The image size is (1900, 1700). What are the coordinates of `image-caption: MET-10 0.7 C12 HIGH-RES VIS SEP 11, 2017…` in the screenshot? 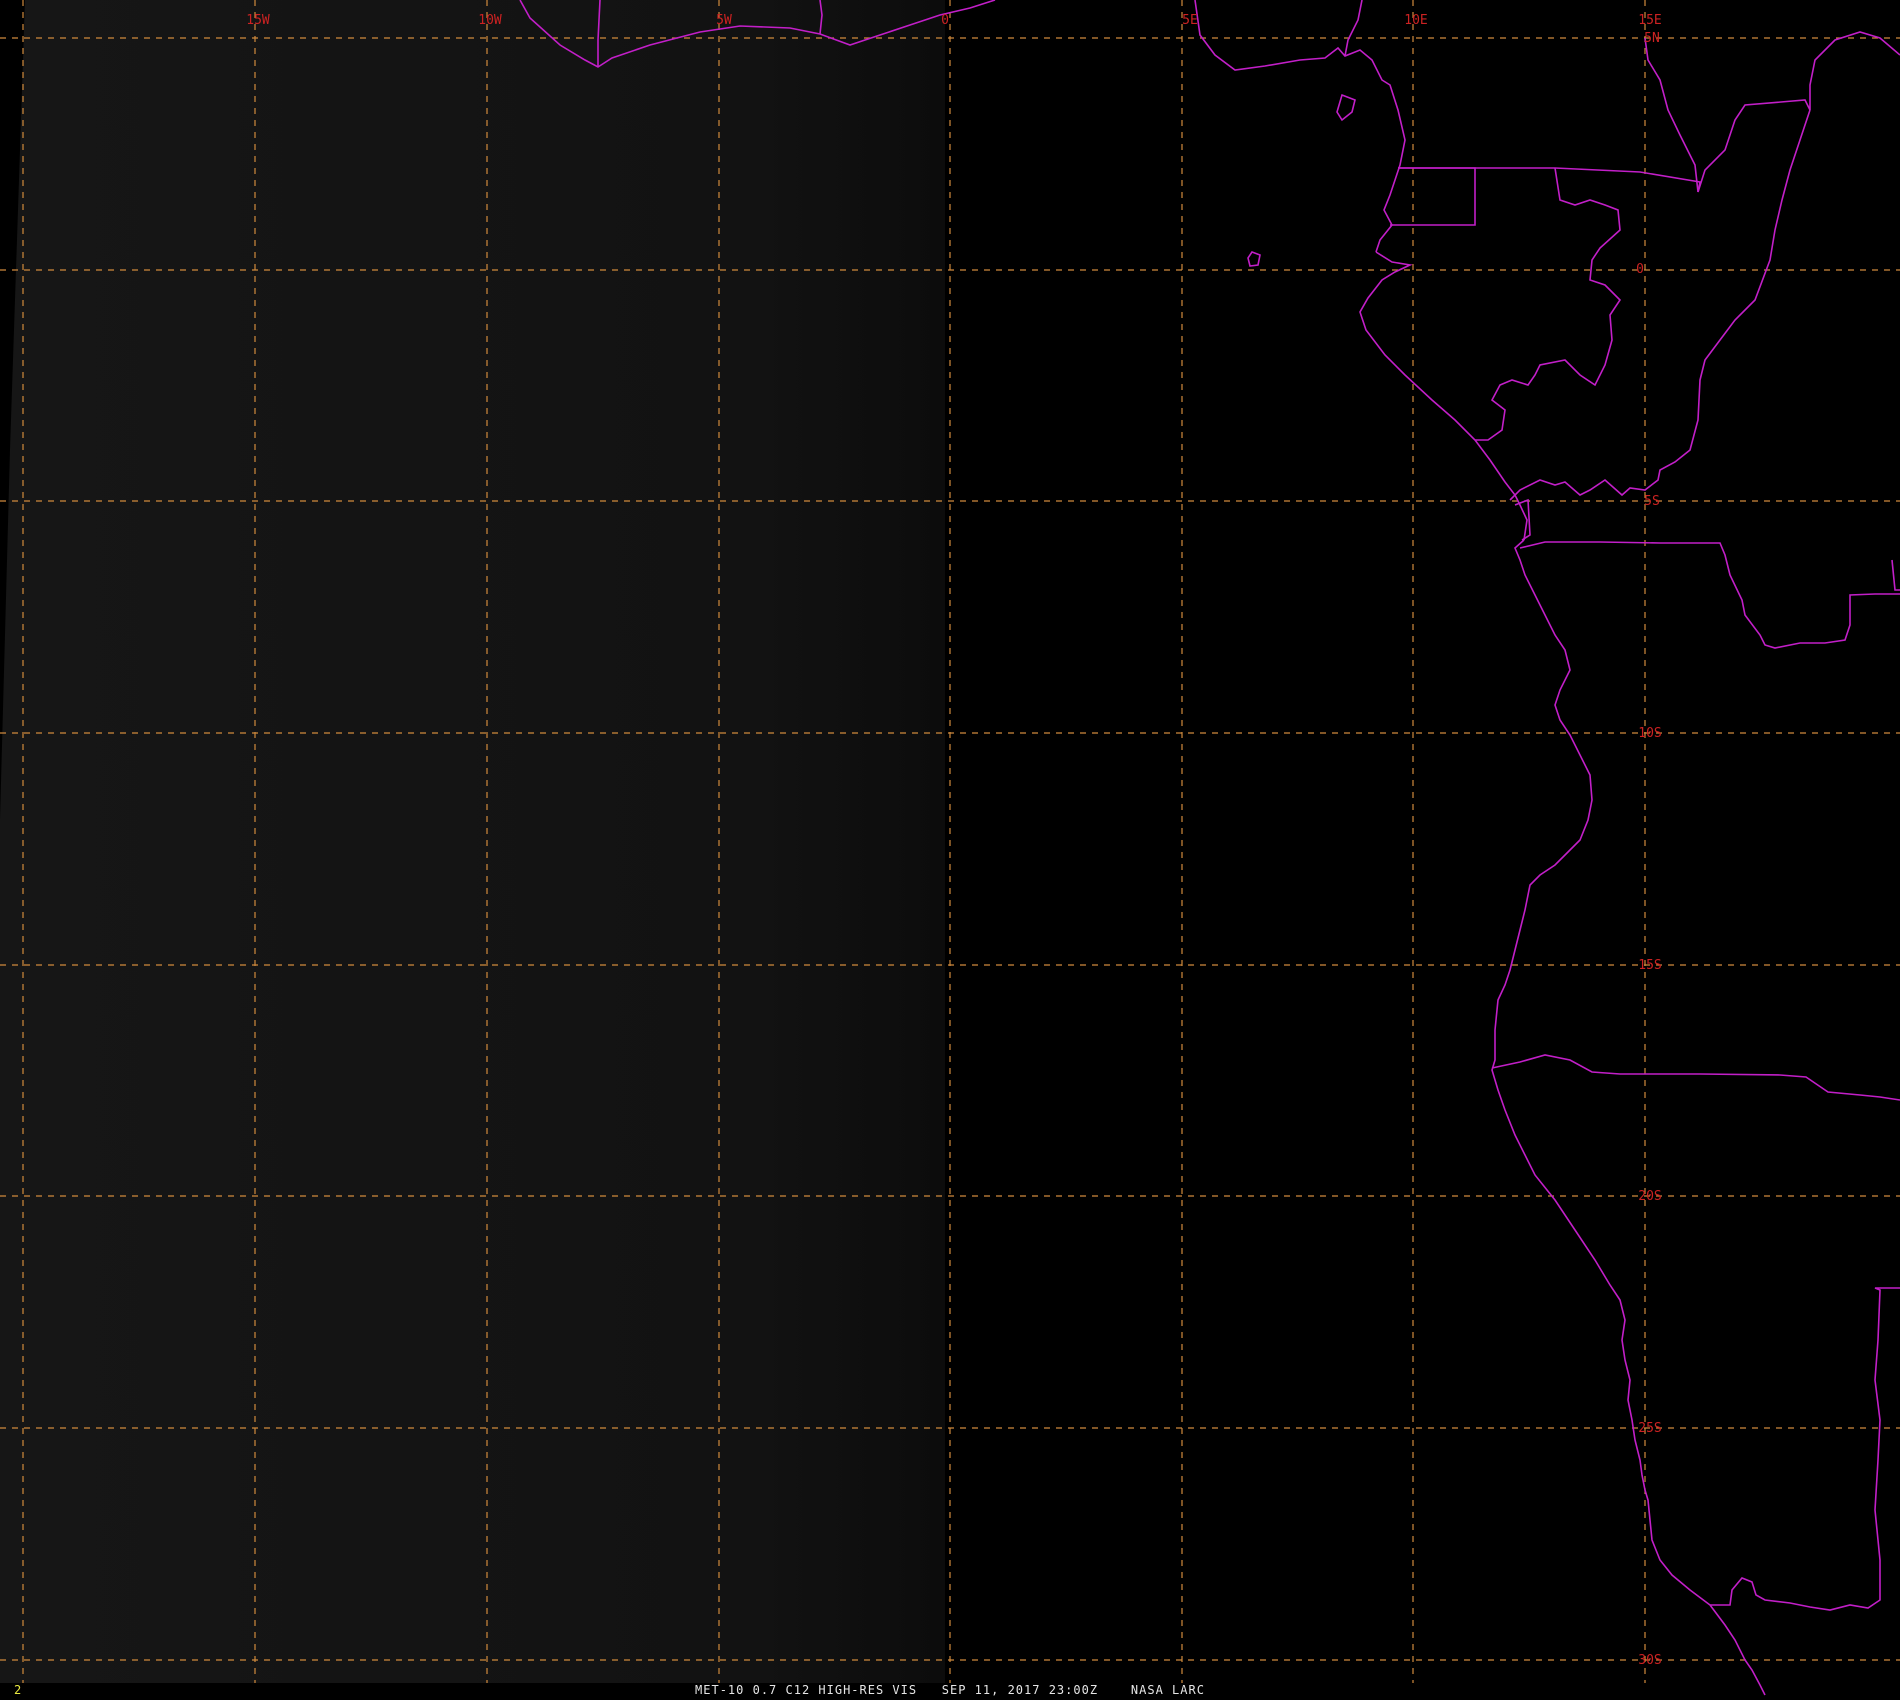 It's located at (950, 1690).